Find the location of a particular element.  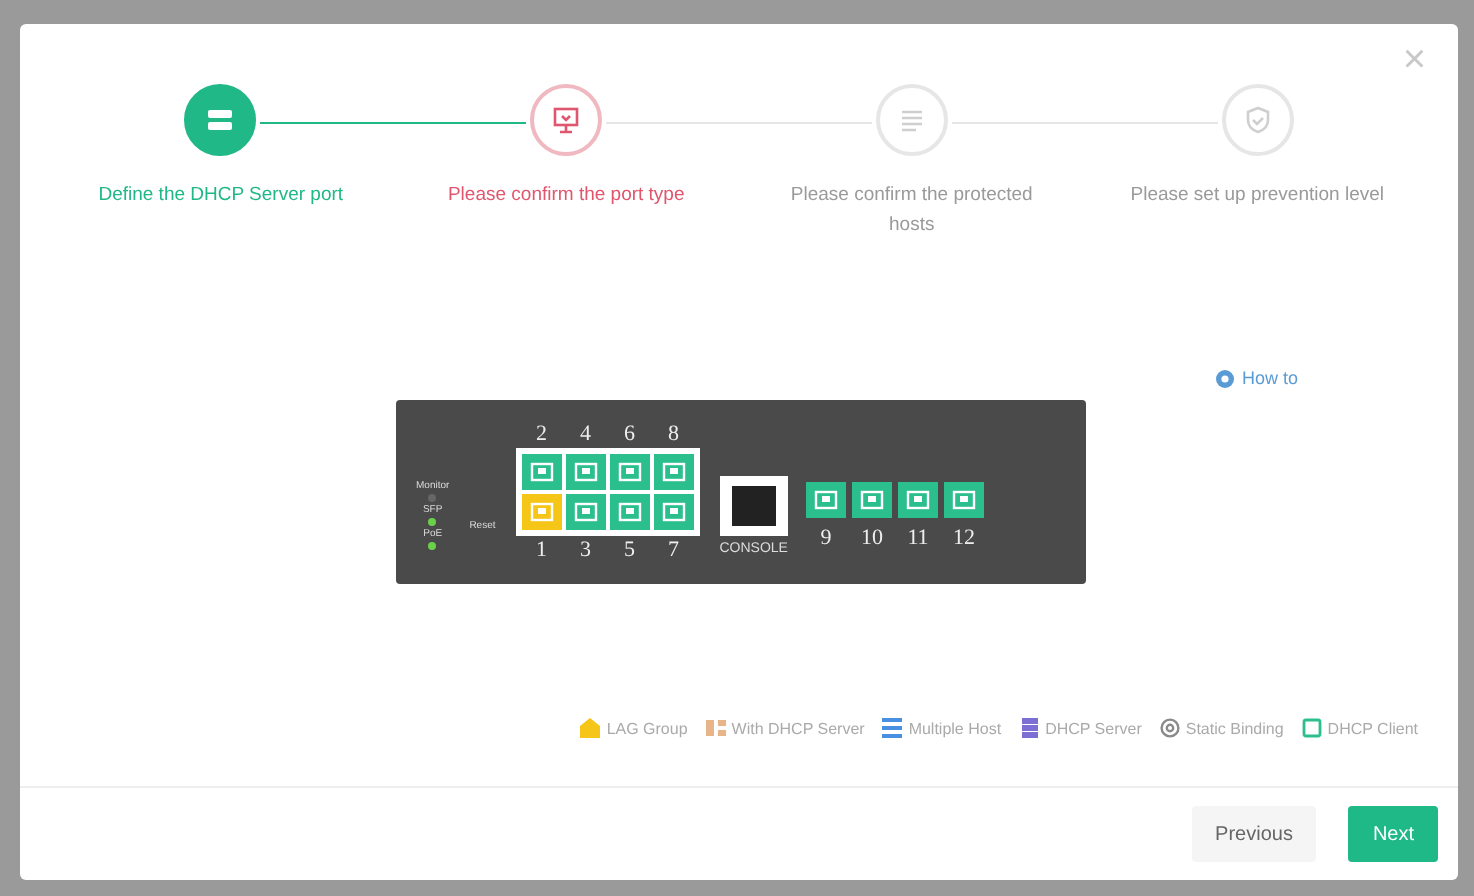

previous-button: Previous is located at coordinates (1254, 834).